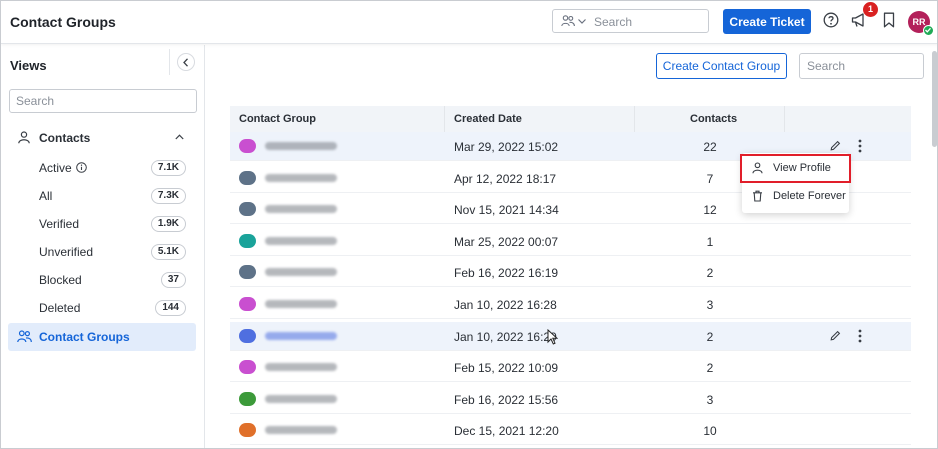 This screenshot has height=449, width=938. I want to click on contacts-count-cell: 1, so click(710, 241).